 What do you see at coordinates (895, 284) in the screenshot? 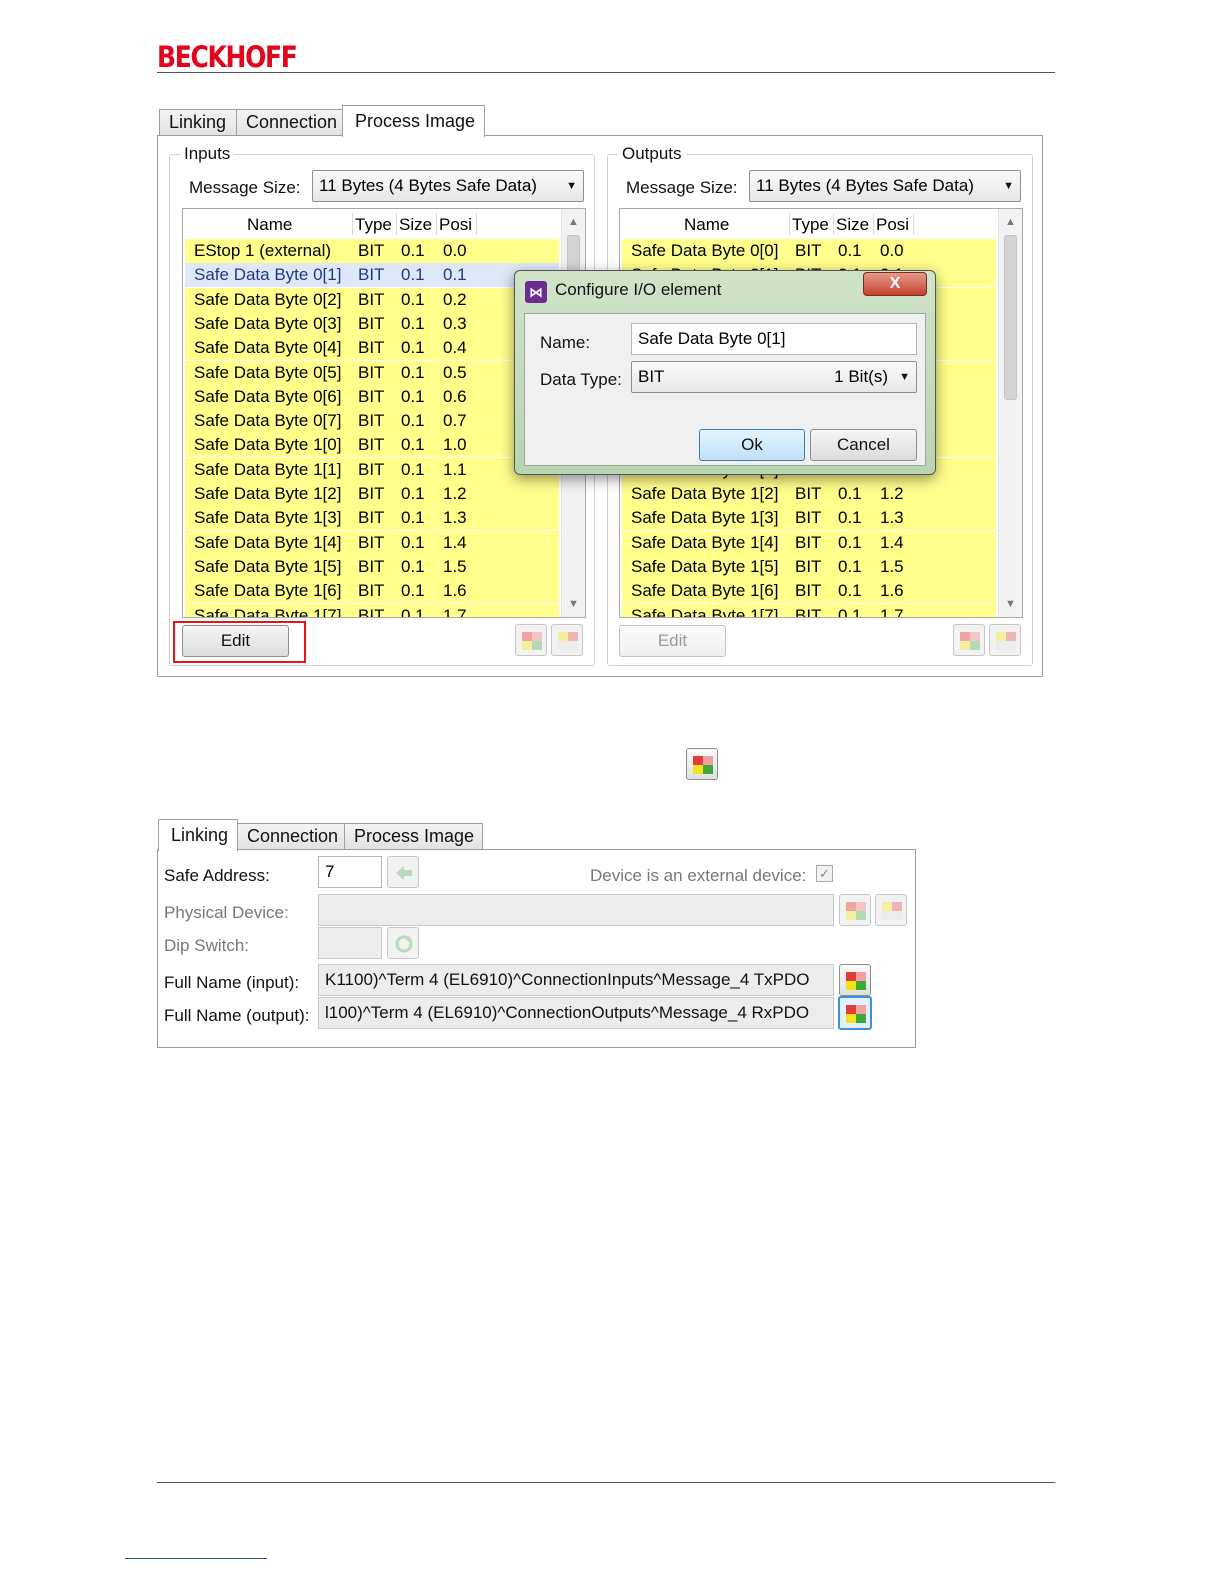
I see `close-button: X` at bounding box center [895, 284].